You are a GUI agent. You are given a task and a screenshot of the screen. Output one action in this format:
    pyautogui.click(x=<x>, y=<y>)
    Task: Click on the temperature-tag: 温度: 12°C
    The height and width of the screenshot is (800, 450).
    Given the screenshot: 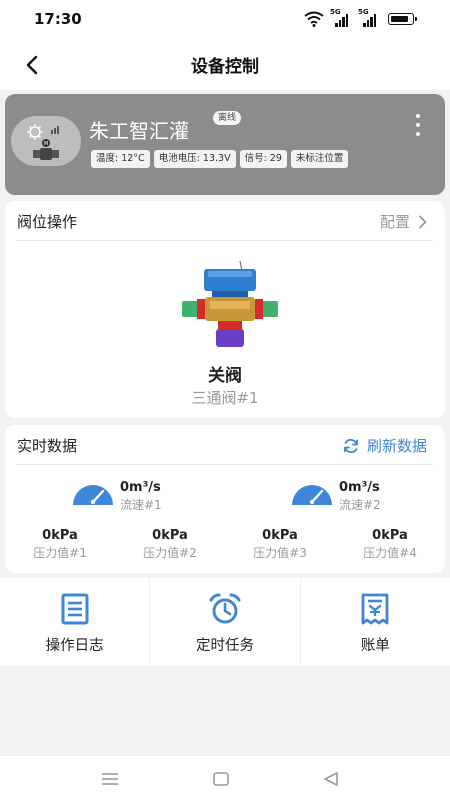 What is the action you would take?
    pyautogui.click(x=120, y=159)
    